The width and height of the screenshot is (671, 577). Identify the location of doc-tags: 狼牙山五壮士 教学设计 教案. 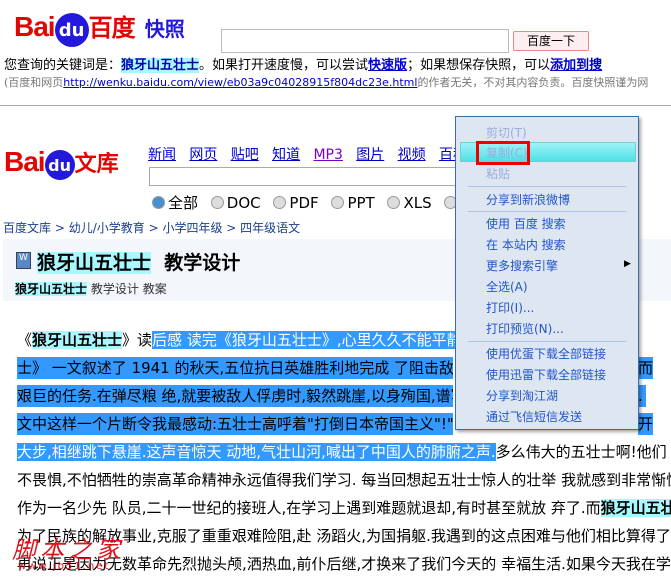
(91, 288).